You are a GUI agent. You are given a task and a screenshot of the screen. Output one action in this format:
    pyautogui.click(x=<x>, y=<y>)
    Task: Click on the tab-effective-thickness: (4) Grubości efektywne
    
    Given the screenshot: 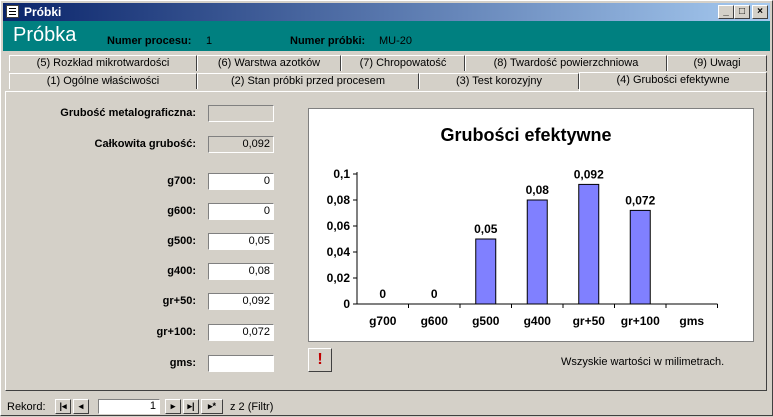 What is the action you would take?
    pyautogui.click(x=673, y=81)
    